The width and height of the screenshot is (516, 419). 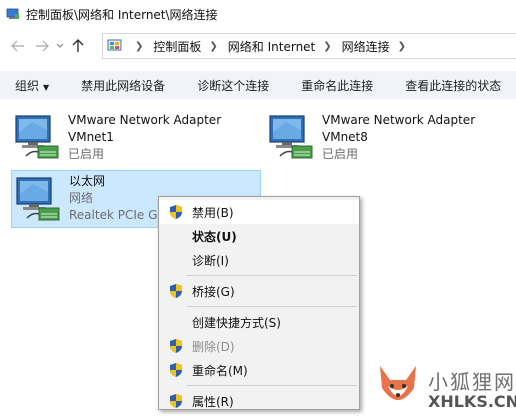 I want to click on adapter-device: VMnet8, so click(x=345, y=137).